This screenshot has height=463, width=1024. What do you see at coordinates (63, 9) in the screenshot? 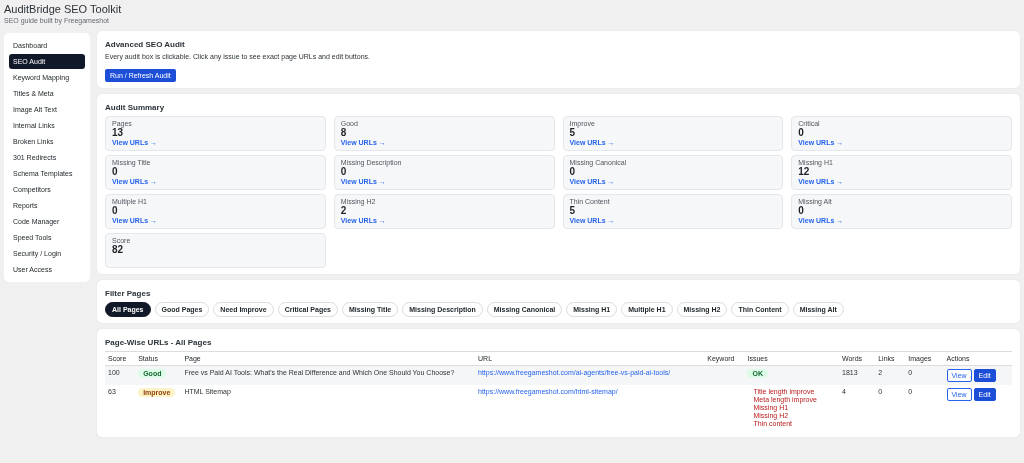
I see `app-title: AuditBridge SEO Toolkit` at bounding box center [63, 9].